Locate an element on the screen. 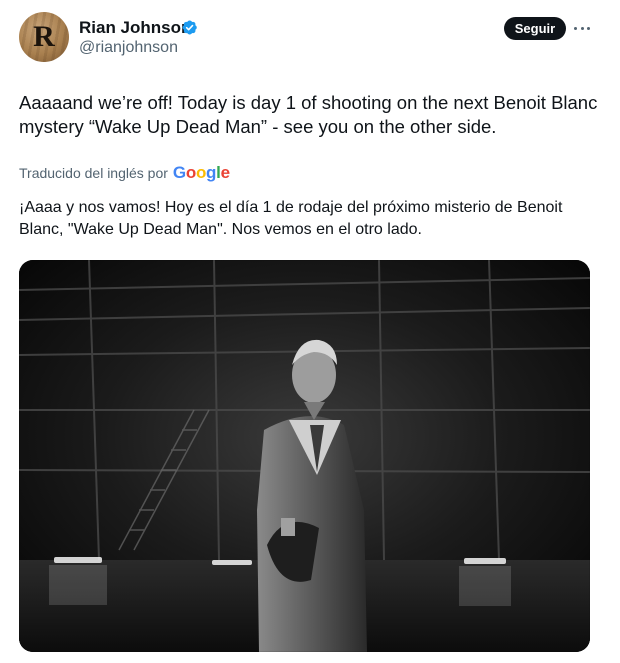 The image size is (620, 663). translation-label: Traducido del inglés por is located at coordinates (93, 173).